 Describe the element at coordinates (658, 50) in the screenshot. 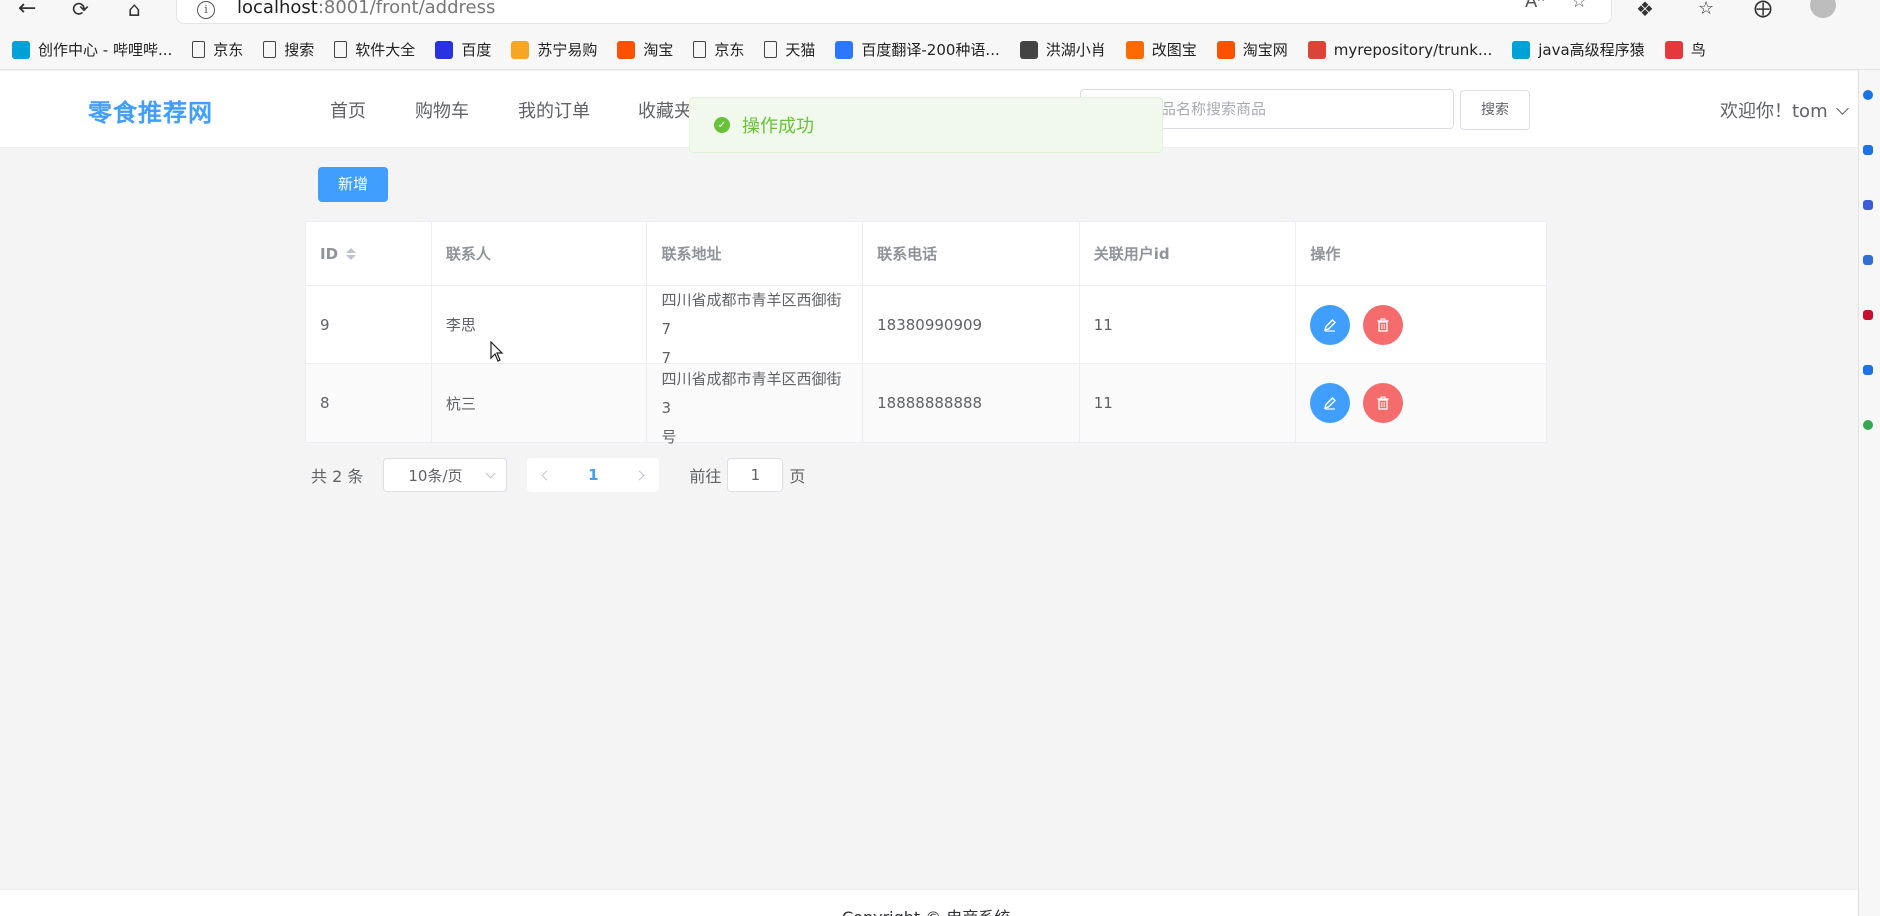

I see `bookmark-label: 淘宝` at that location.